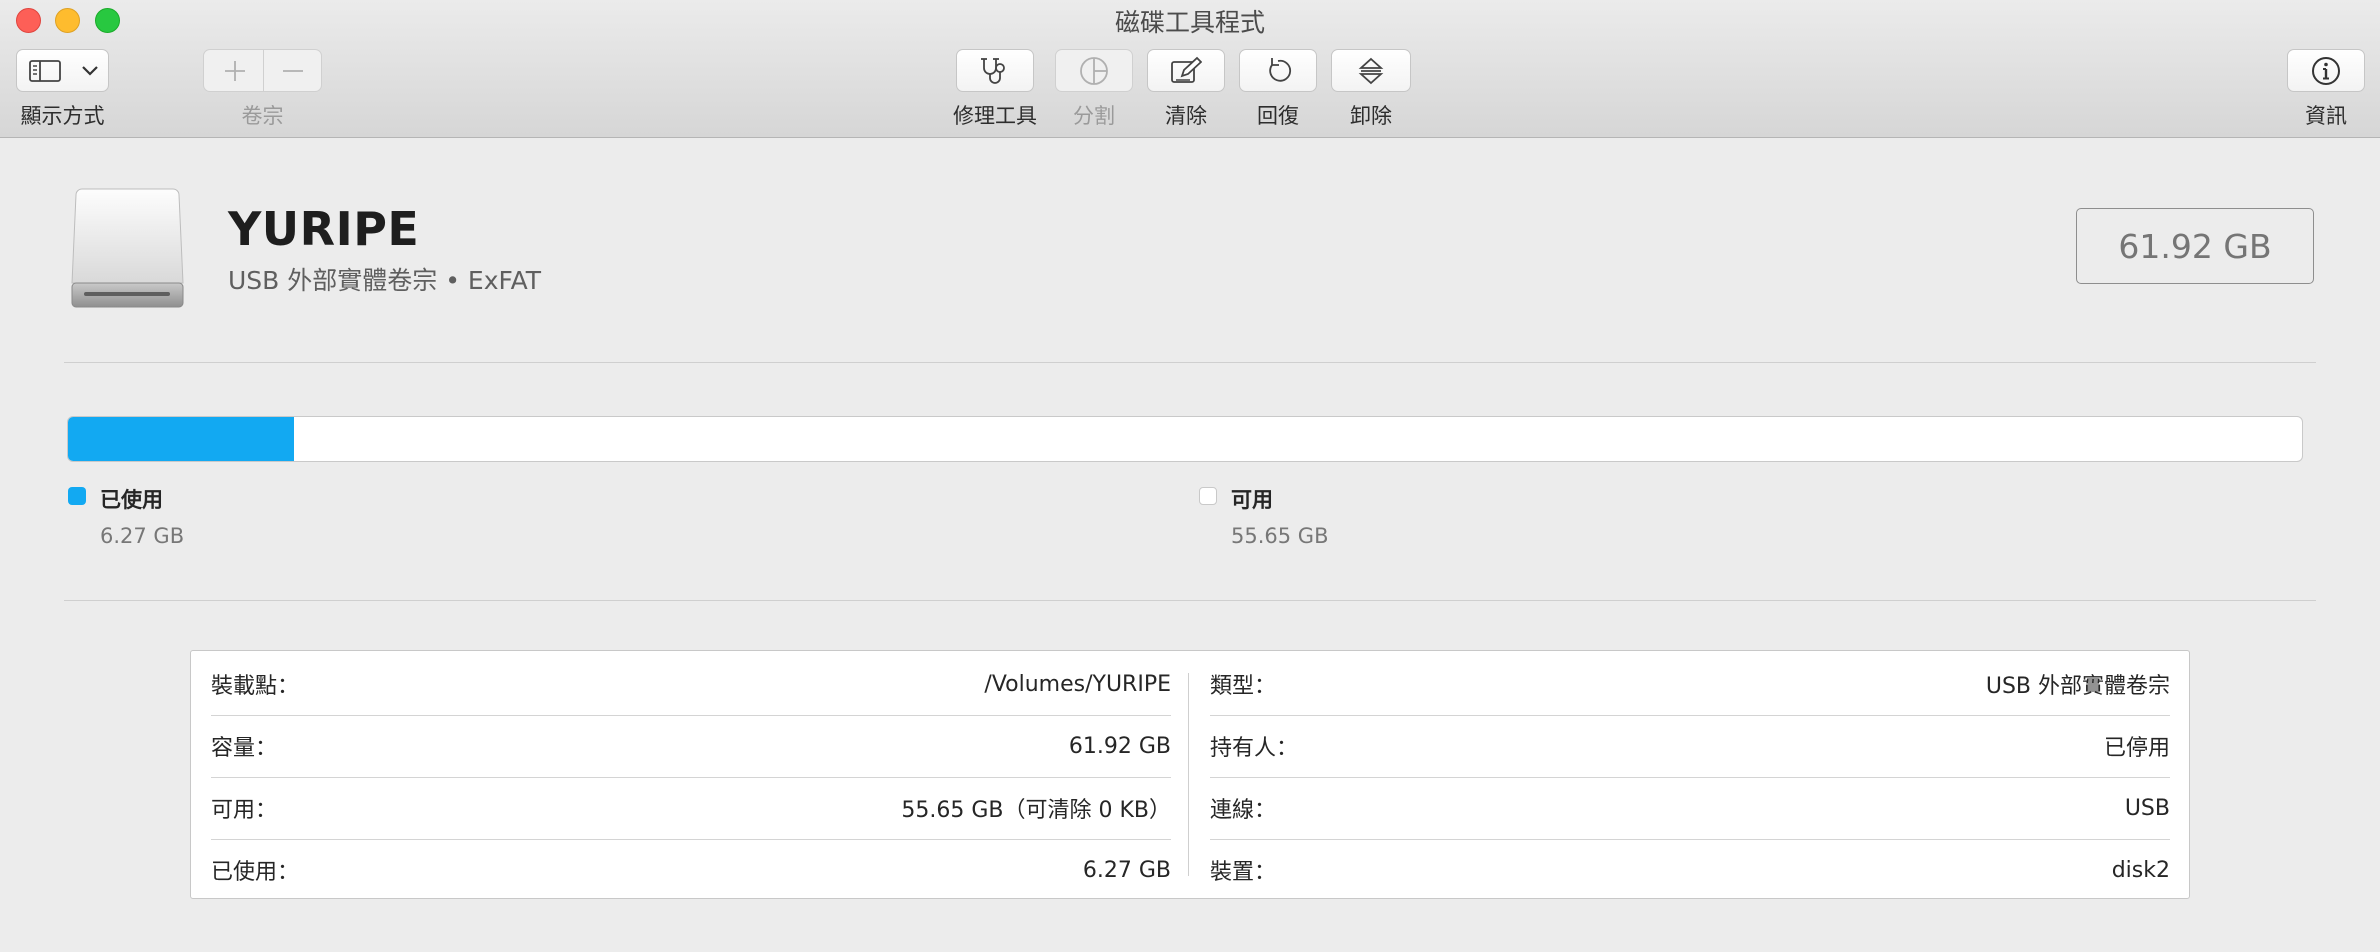  I want to click on info-value: USB, so click(2147, 808).